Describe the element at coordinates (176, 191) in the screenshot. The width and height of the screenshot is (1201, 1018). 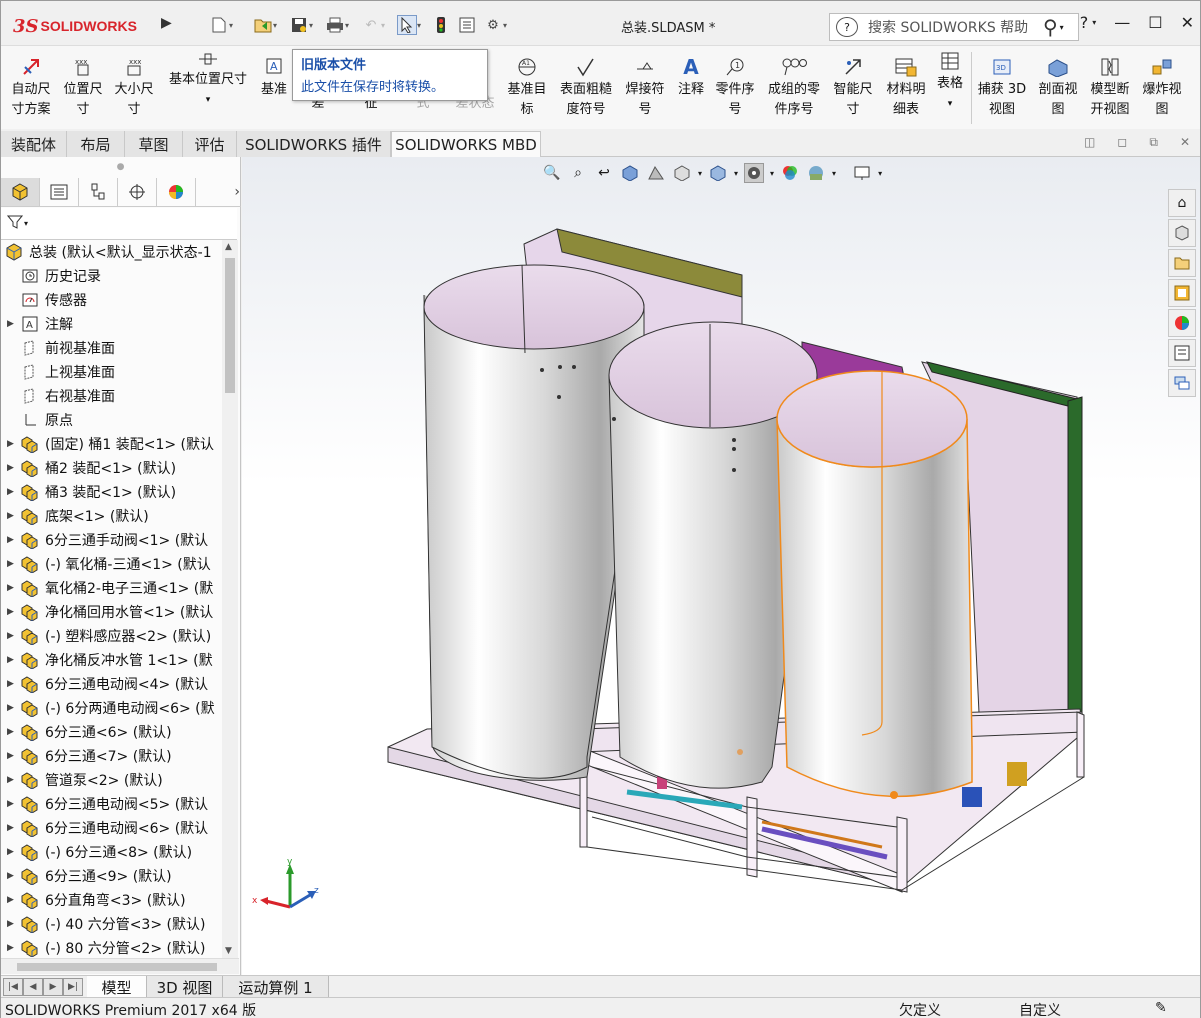
I see `display-manager-tab-icon` at that location.